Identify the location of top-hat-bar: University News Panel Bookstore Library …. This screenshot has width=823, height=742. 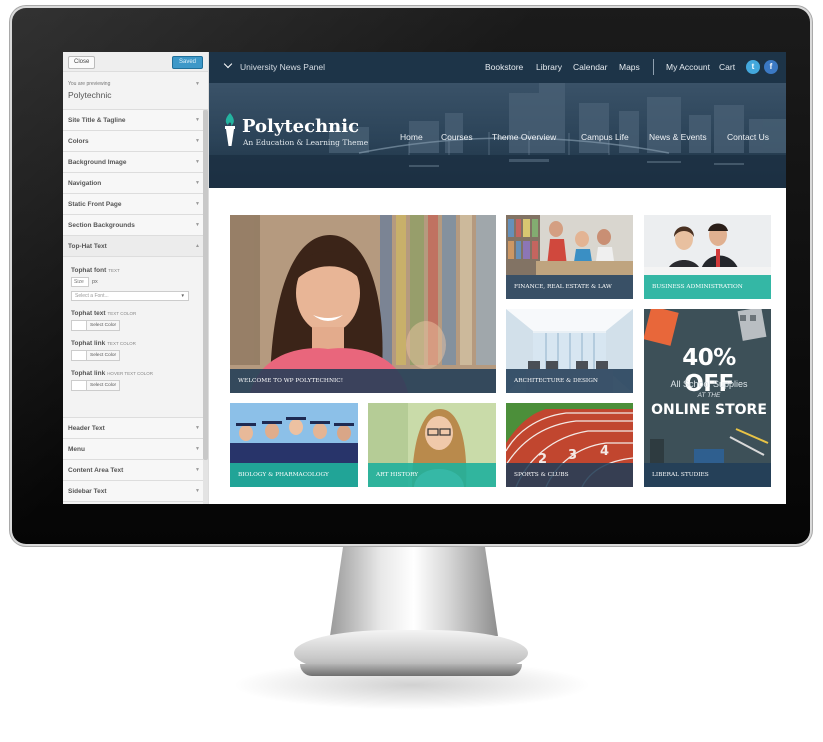
(497, 67).